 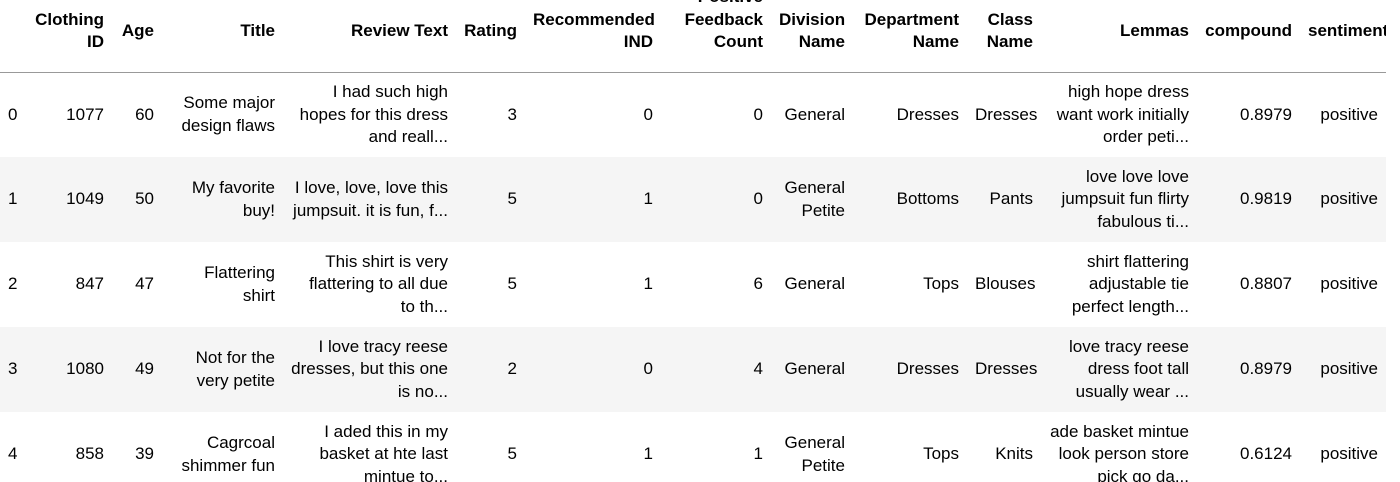 I want to click on cell-age: 50, so click(x=144, y=199).